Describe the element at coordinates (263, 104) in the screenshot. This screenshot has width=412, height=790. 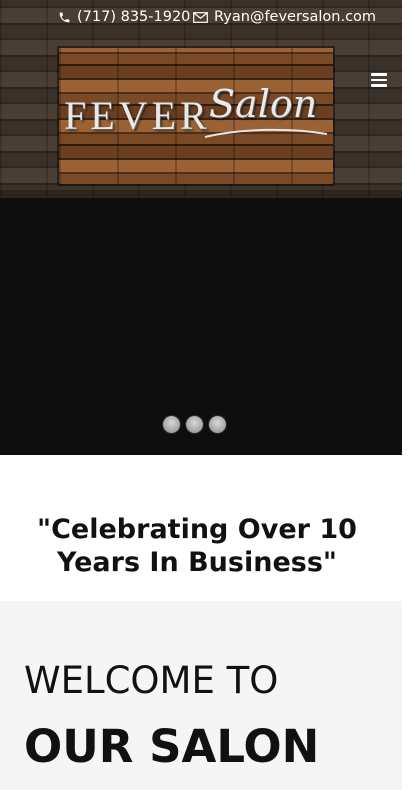
I see `logo-word-salon: Salon` at that location.